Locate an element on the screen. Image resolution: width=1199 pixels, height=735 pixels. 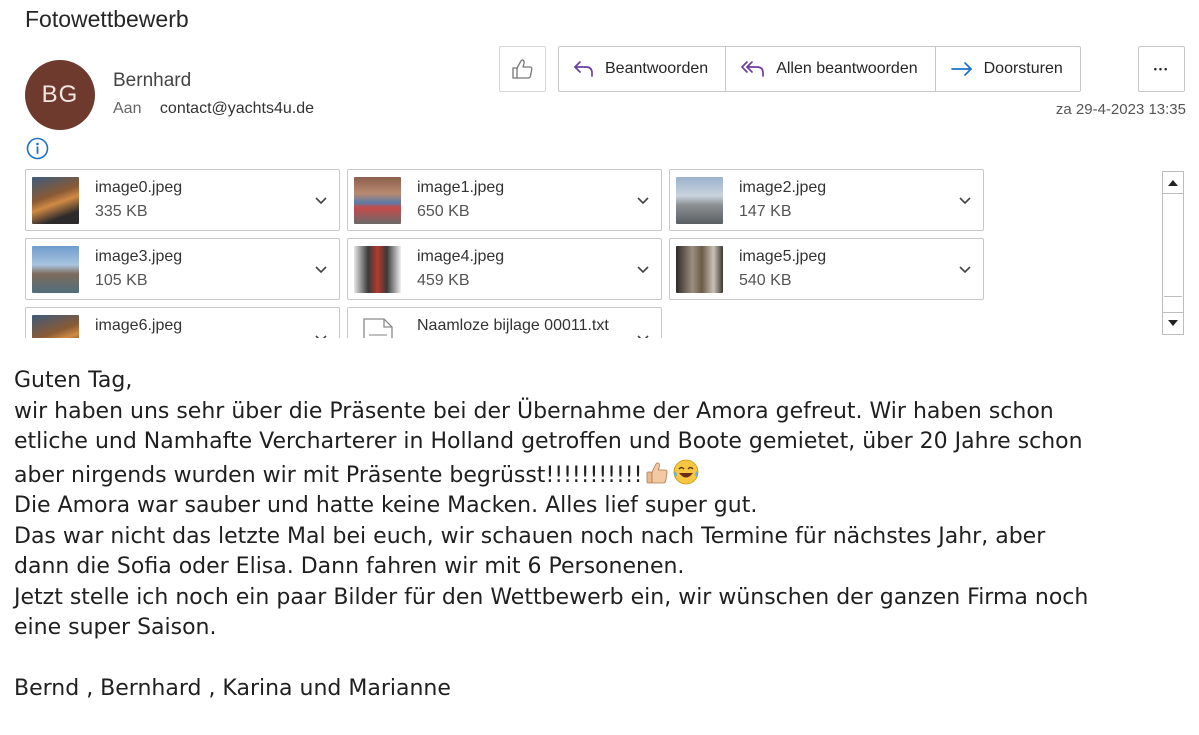
attachment-item: Naamloze bijlage 00011.txt is located at coordinates (504, 322).